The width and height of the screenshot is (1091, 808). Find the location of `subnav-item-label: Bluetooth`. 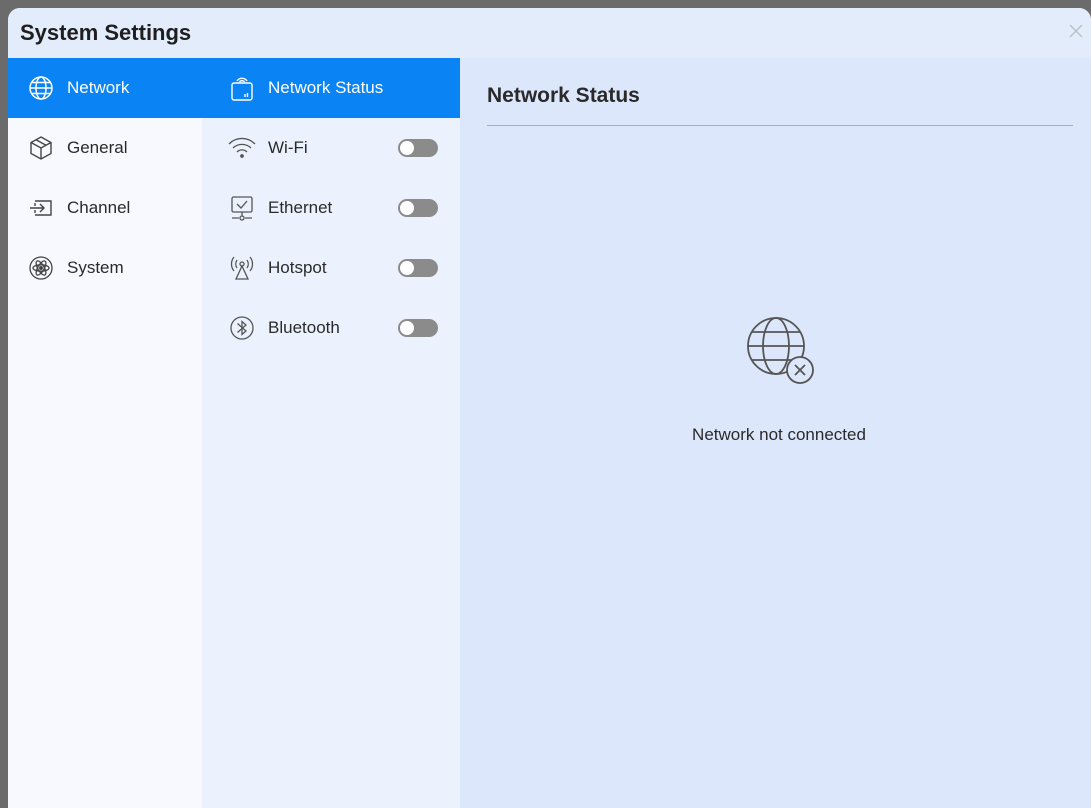

subnav-item-label: Bluetooth is located at coordinates (304, 327).